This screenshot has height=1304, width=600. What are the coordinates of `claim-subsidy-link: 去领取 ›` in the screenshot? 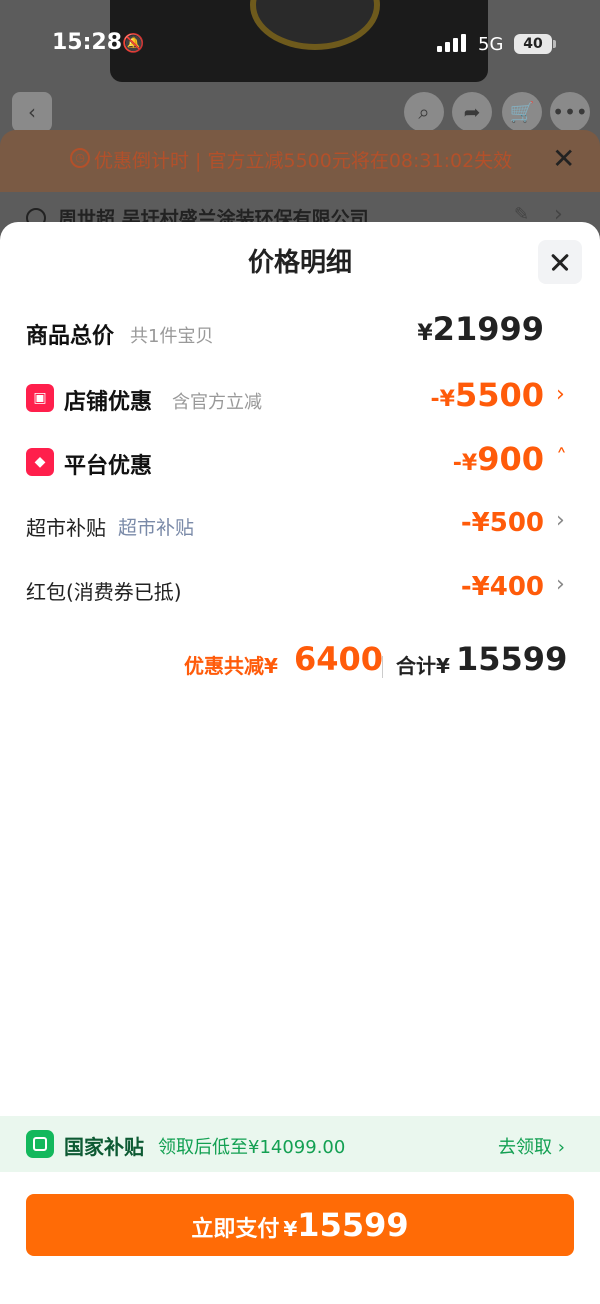 It's located at (531, 1146).